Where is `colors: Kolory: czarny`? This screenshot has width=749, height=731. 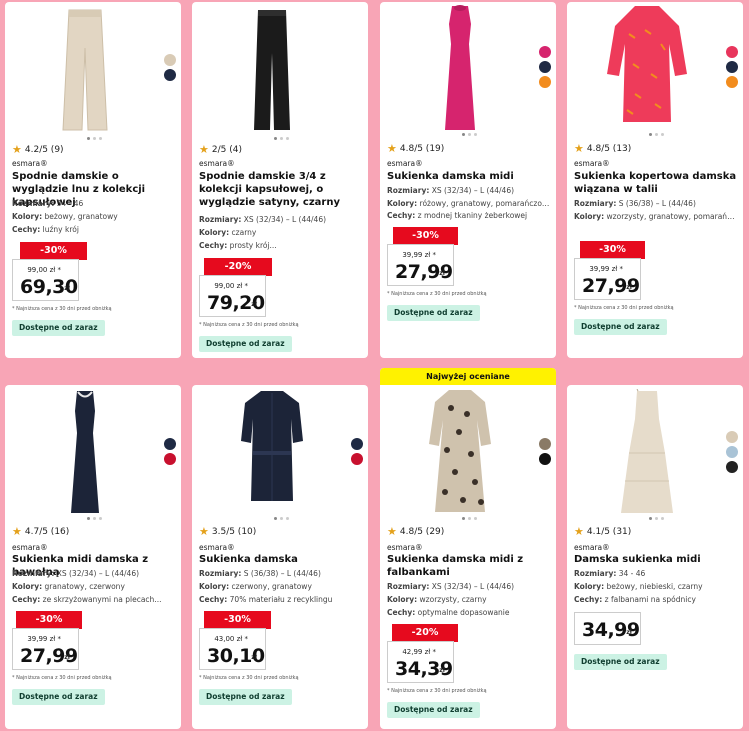
colors: Kolory: czarny is located at coordinates (228, 232).